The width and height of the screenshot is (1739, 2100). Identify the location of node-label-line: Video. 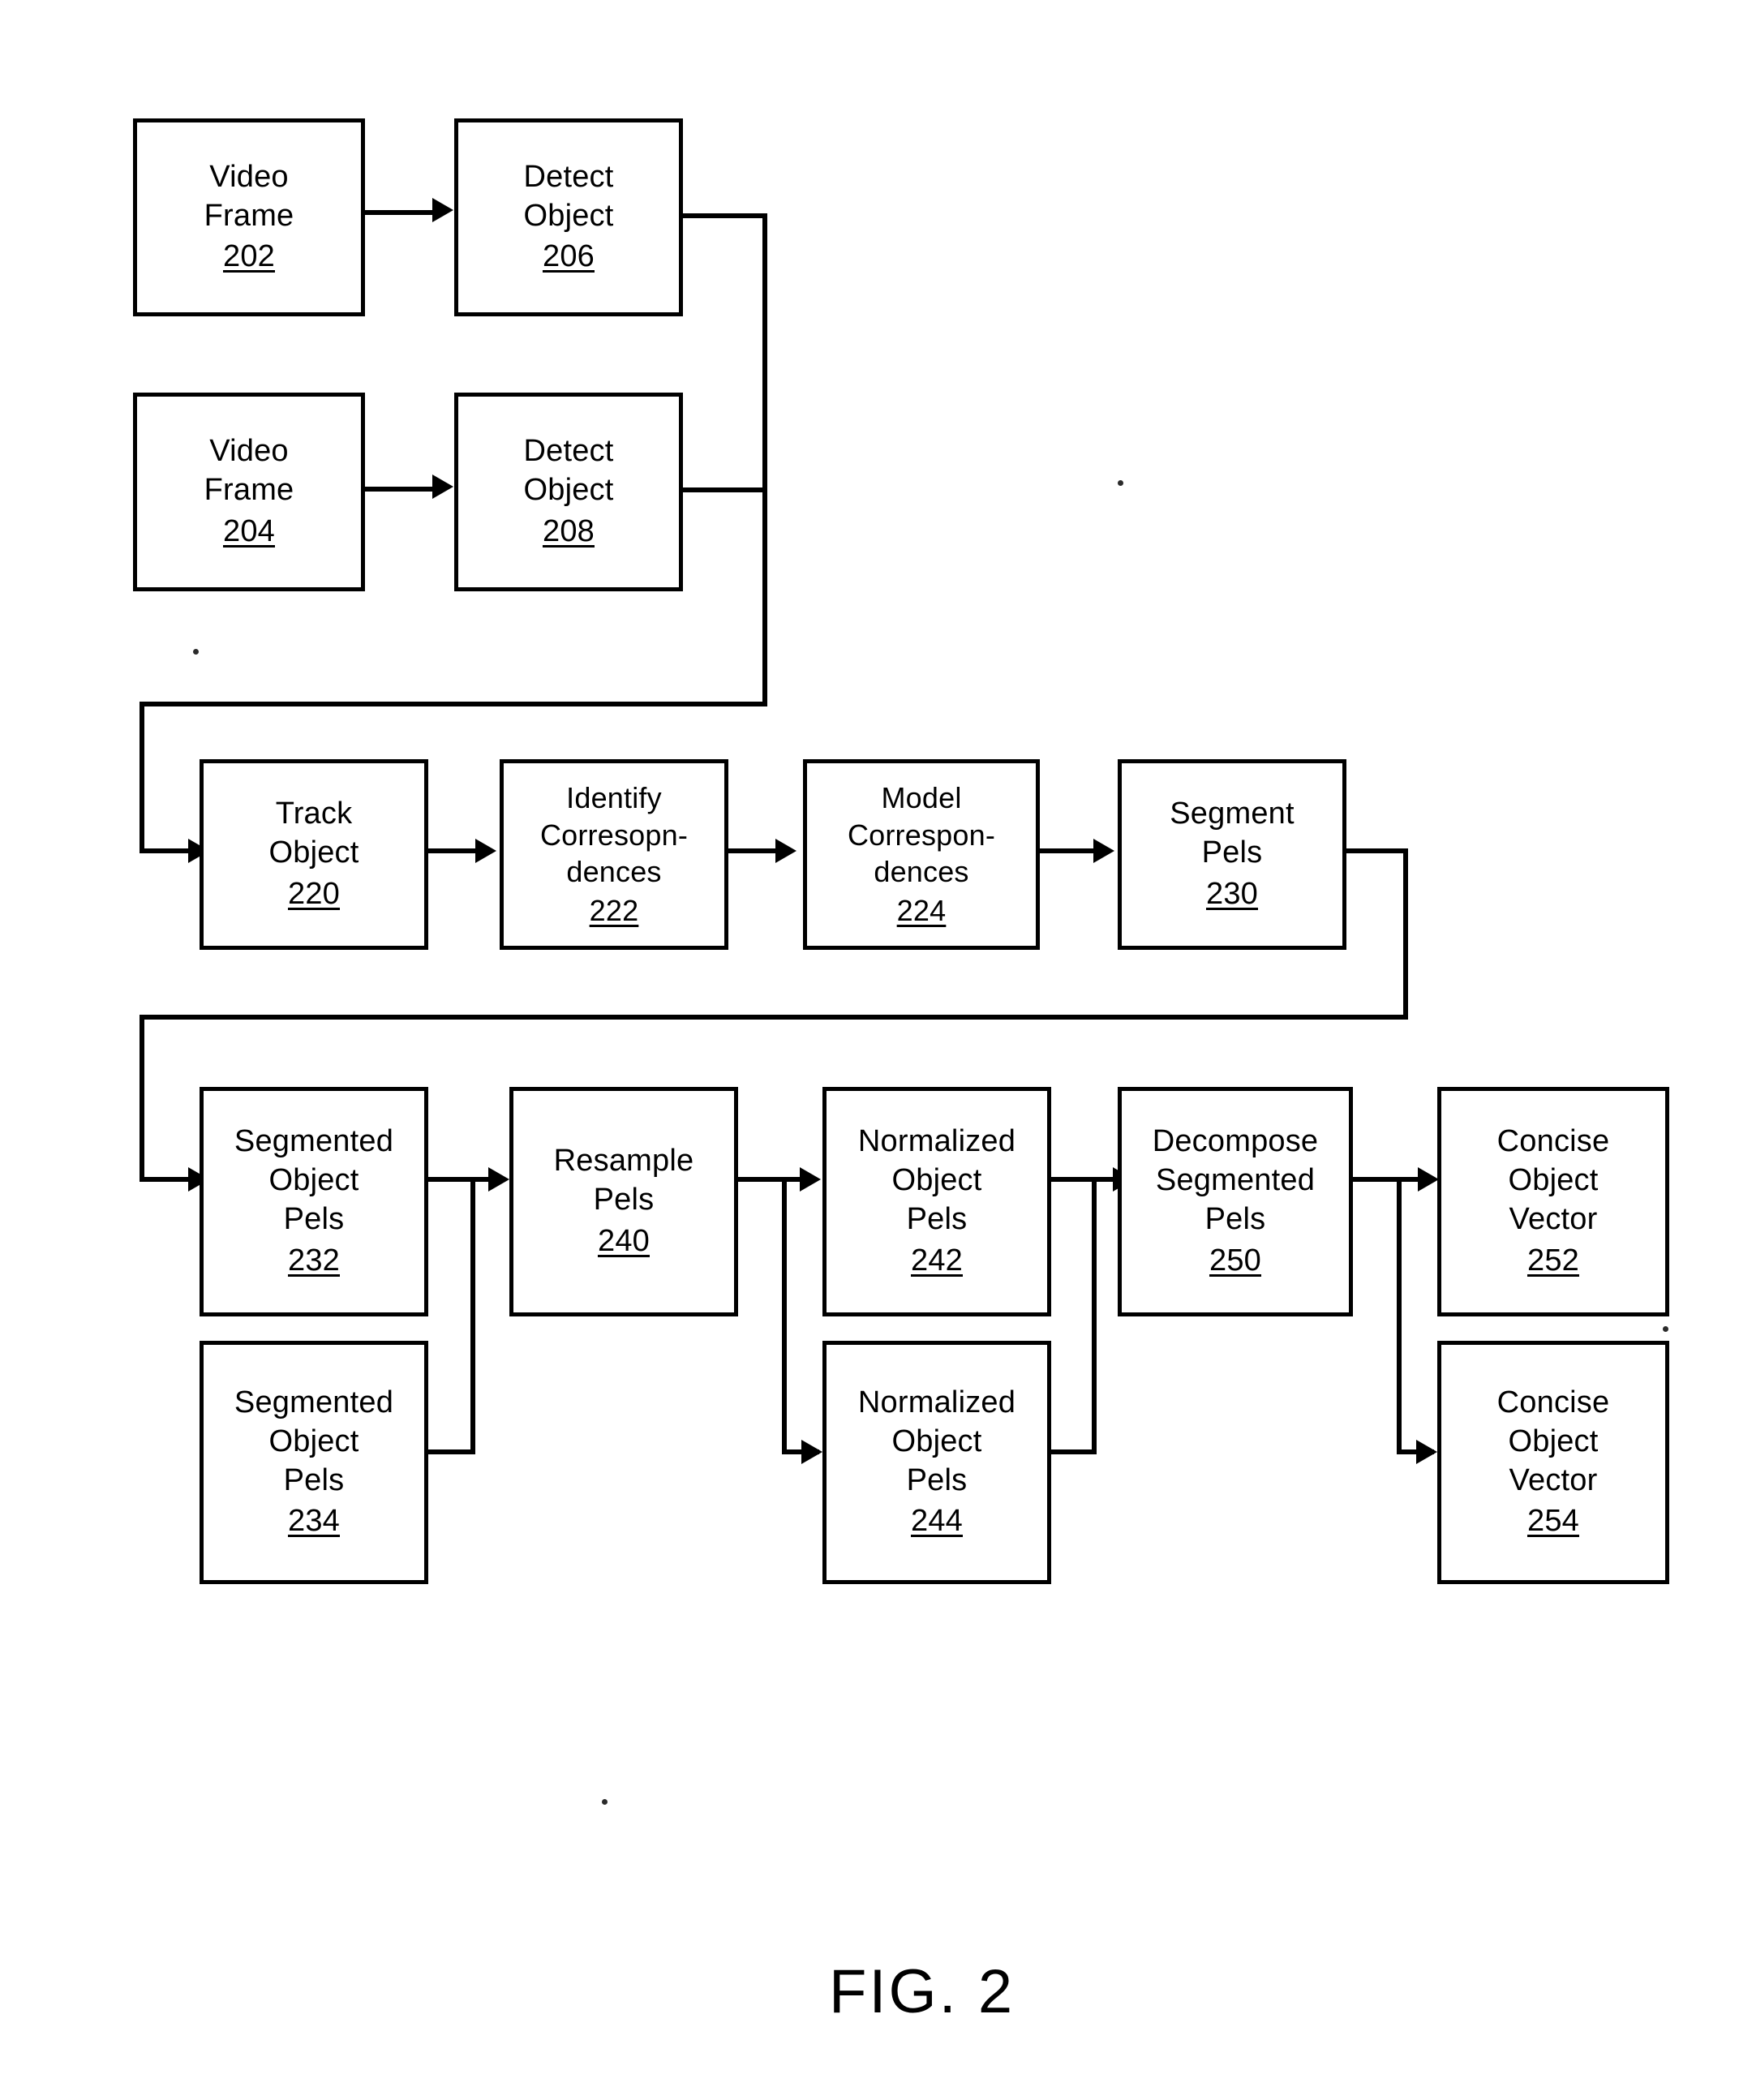
(249, 451).